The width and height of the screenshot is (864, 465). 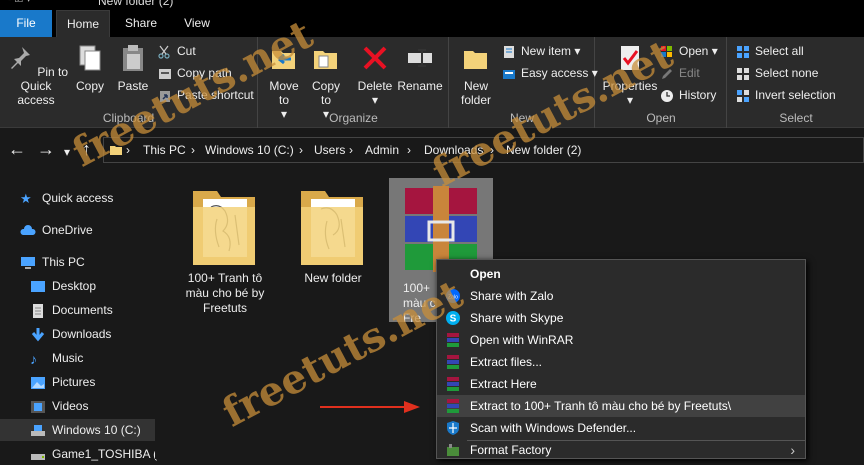 I want to click on sidebar-item-label: Desktop, so click(x=74, y=286).